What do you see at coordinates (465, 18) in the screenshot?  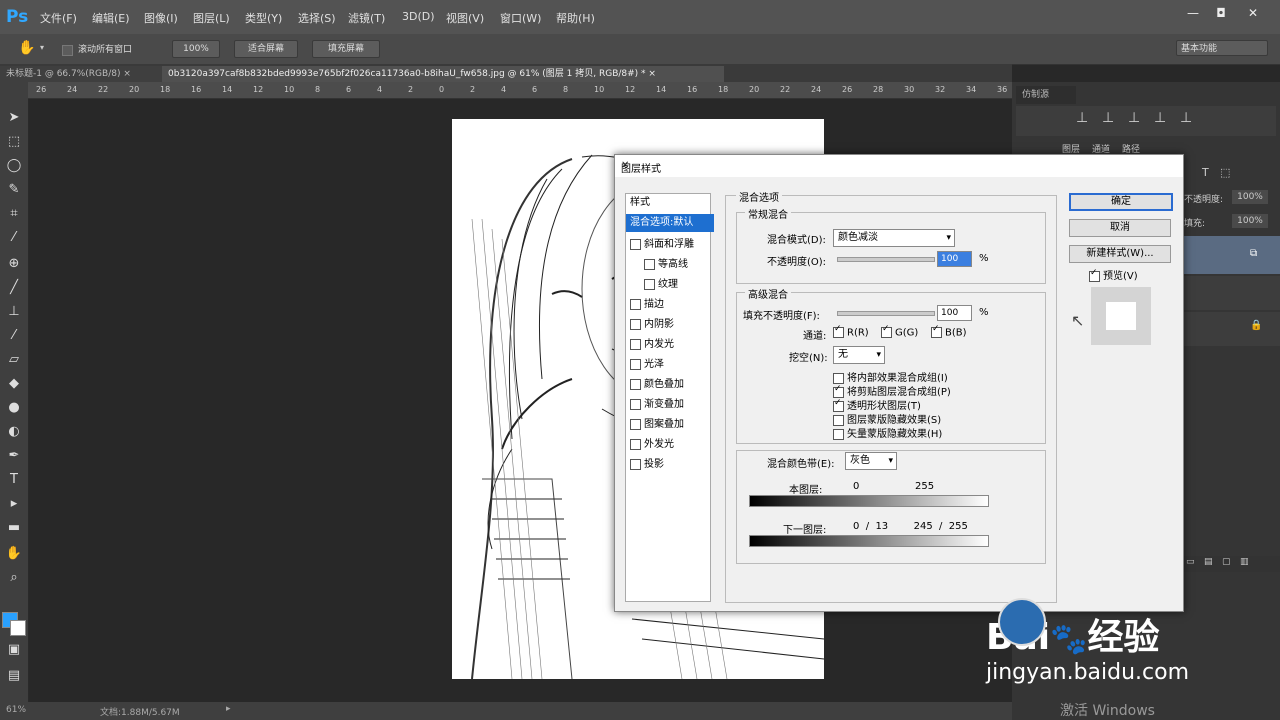 I see `menu-view: 视图(V)` at bounding box center [465, 18].